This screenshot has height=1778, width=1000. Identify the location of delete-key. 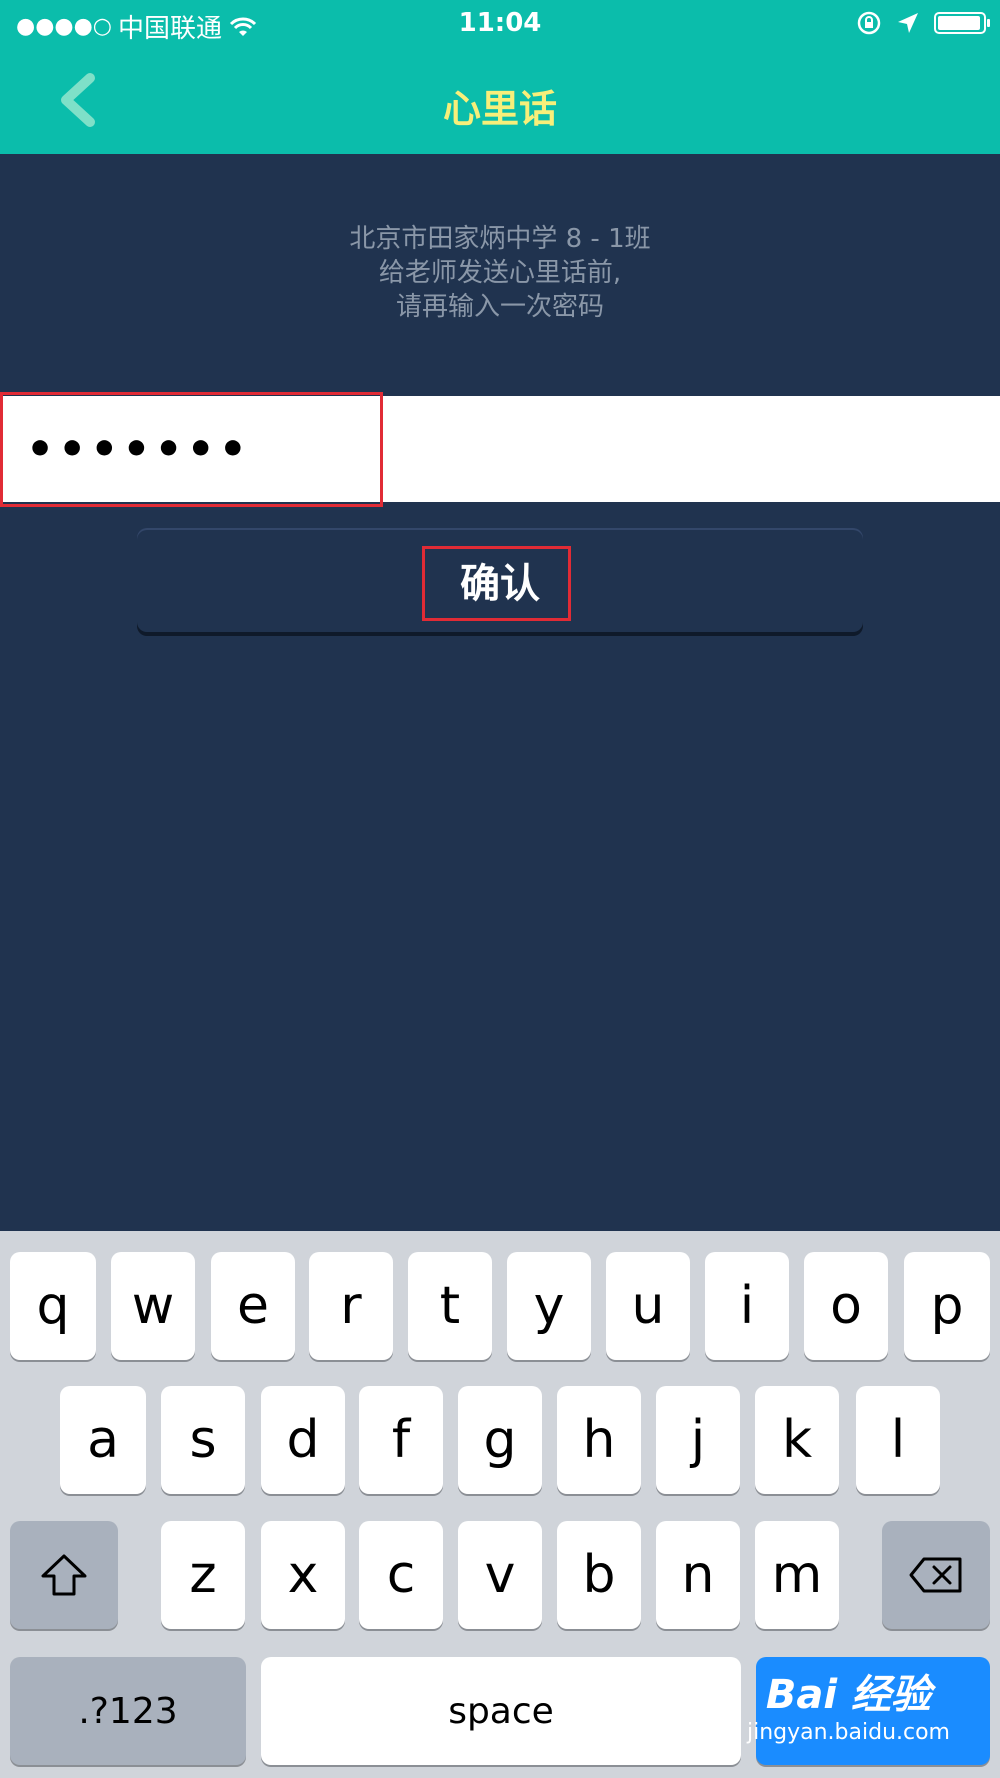
(936, 1575).